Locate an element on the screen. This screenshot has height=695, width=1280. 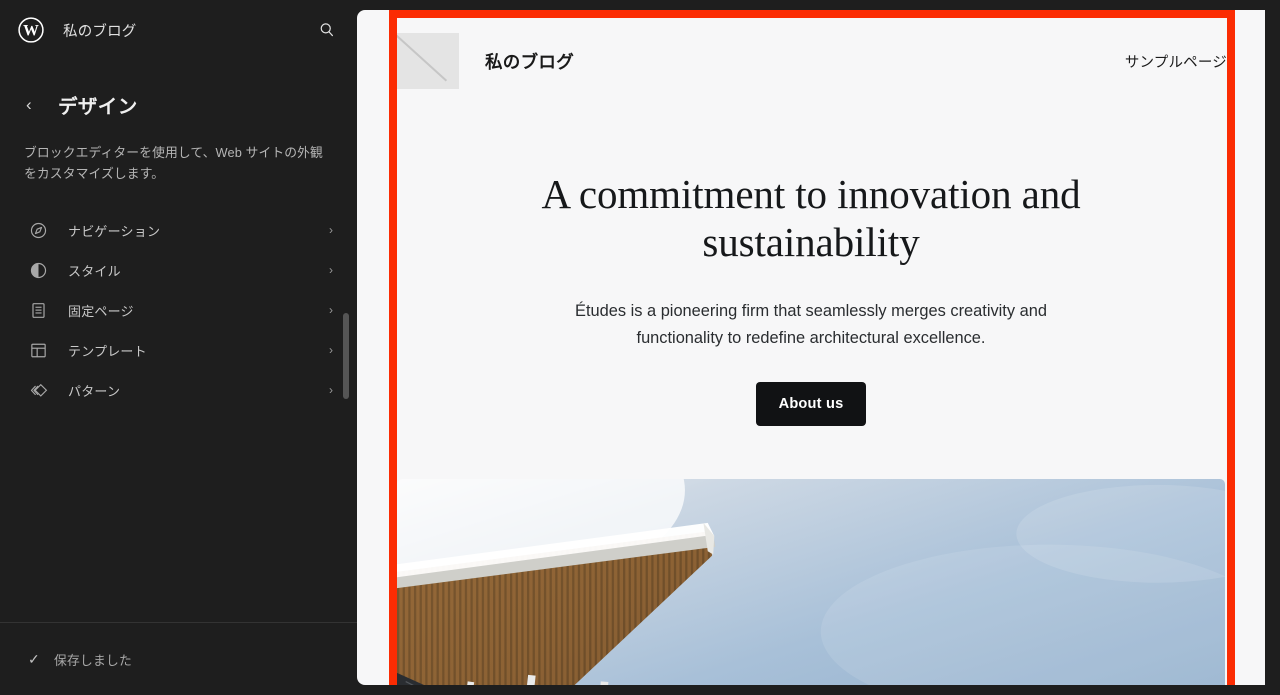
preview-site-header: 私のブログ サンプルページ is located at coordinates (811, 50).